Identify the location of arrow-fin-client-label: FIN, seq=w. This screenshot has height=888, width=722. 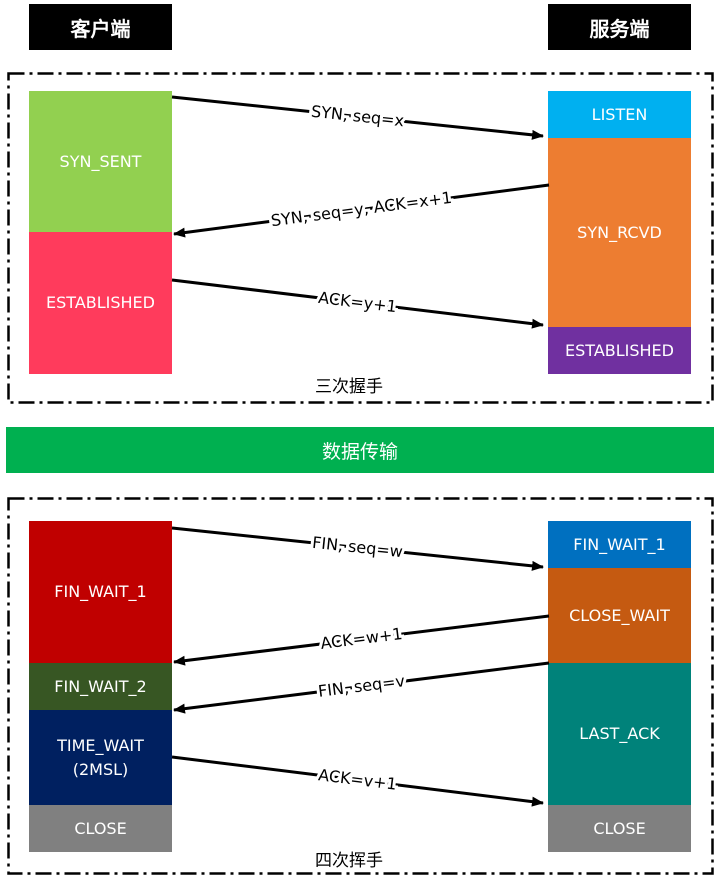
(357, 547).